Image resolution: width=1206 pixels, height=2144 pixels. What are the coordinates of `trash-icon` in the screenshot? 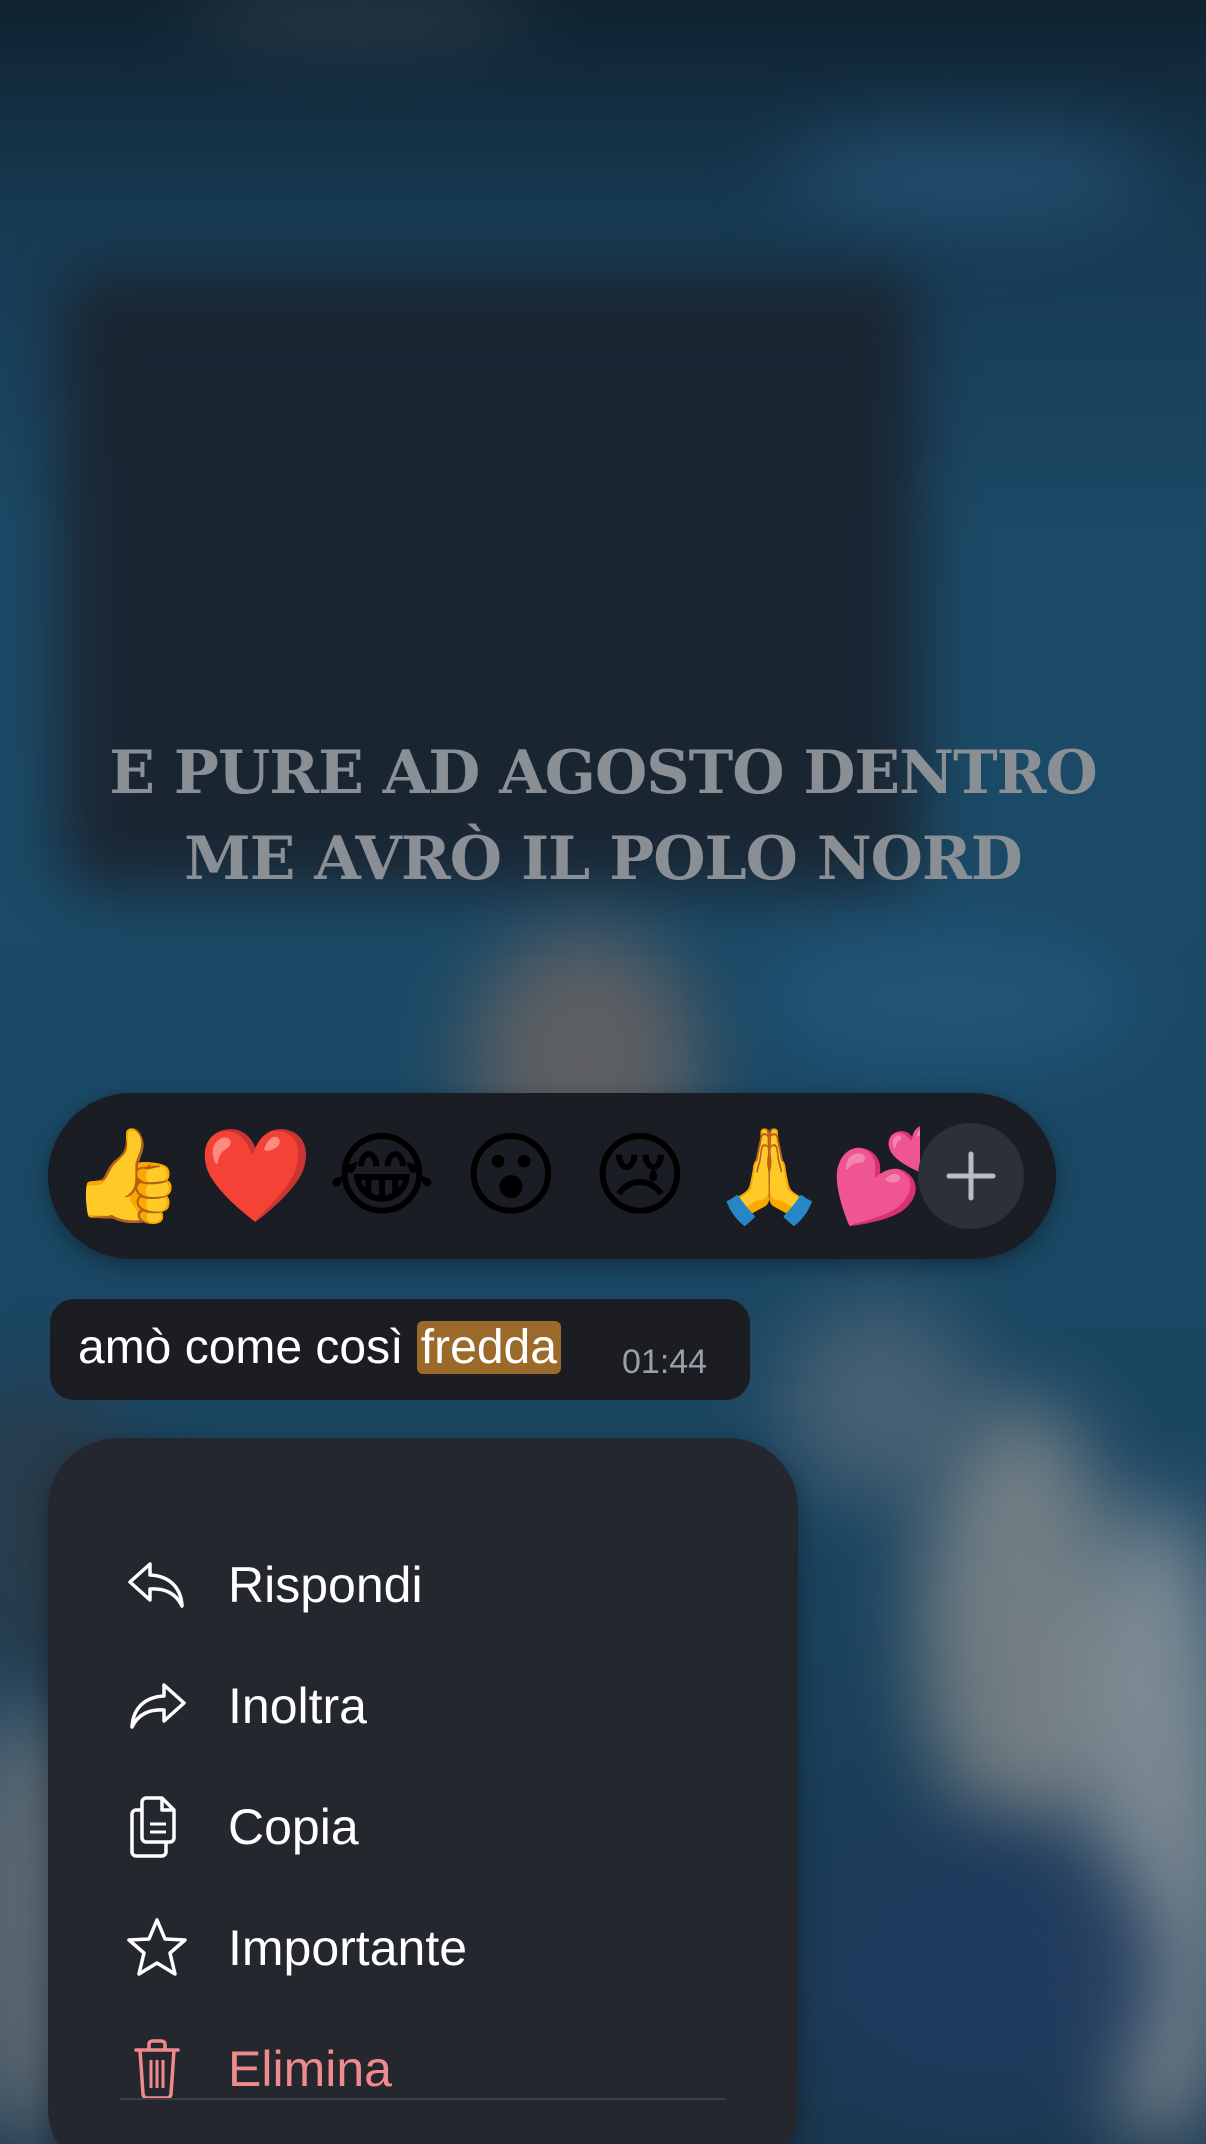 It's located at (157, 2069).